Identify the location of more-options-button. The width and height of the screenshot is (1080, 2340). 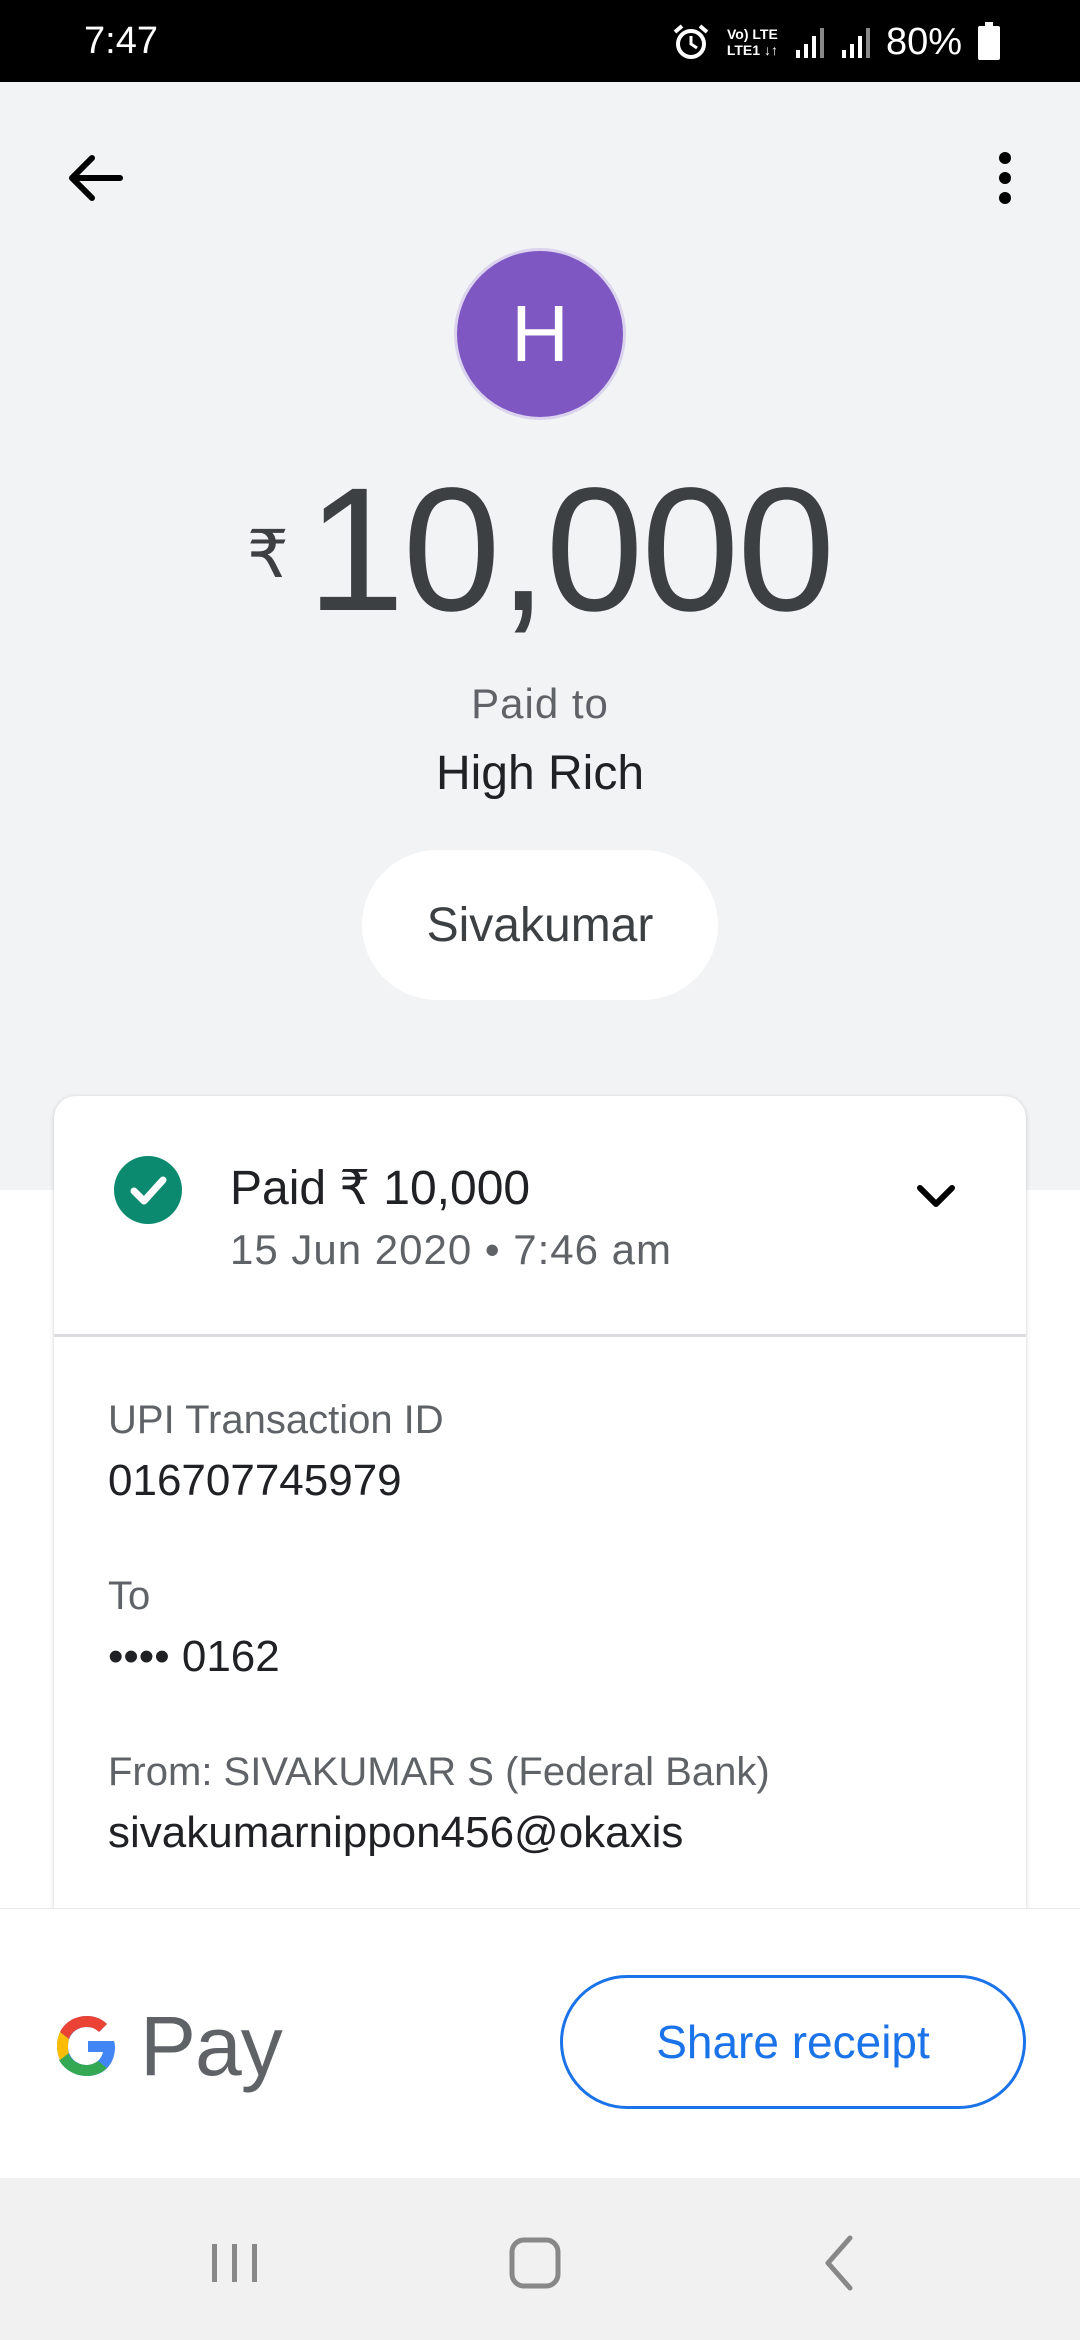
(1000, 180).